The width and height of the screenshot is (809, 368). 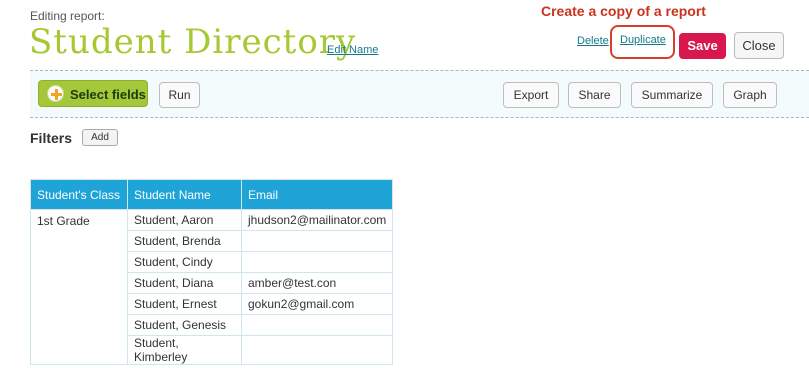 I want to click on select-fields-button: Select fields, so click(x=93, y=93).